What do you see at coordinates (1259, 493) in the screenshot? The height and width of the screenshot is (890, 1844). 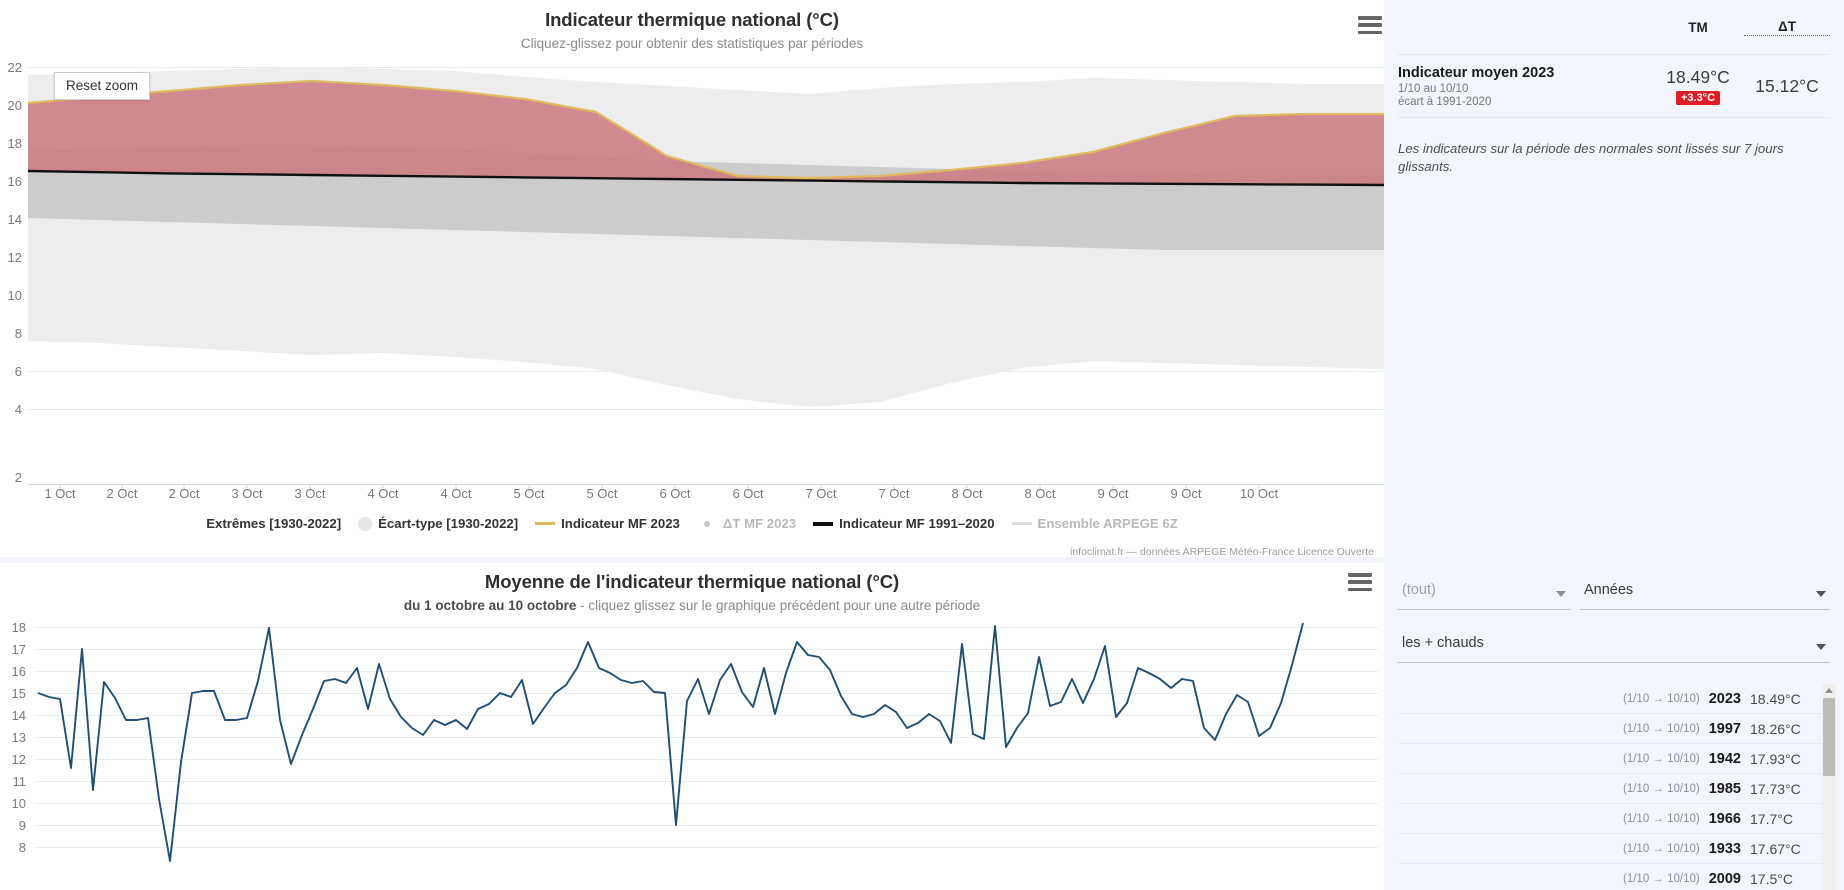 I see `top-chart-xtick: 10 Oct` at bounding box center [1259, 493].